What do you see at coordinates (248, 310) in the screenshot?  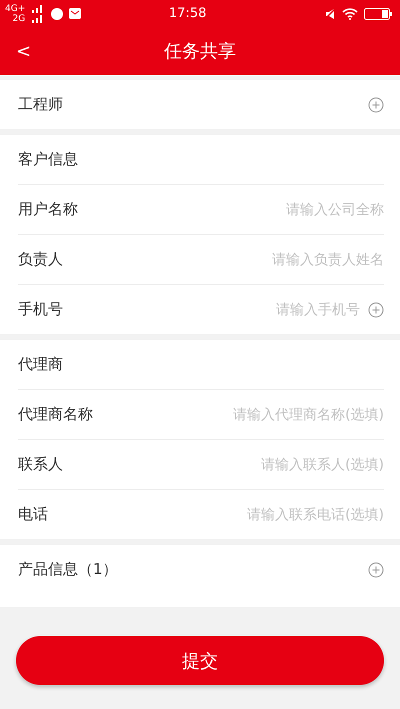 I see `input-field: 请输入手机号` at bounding box center [248, 310].